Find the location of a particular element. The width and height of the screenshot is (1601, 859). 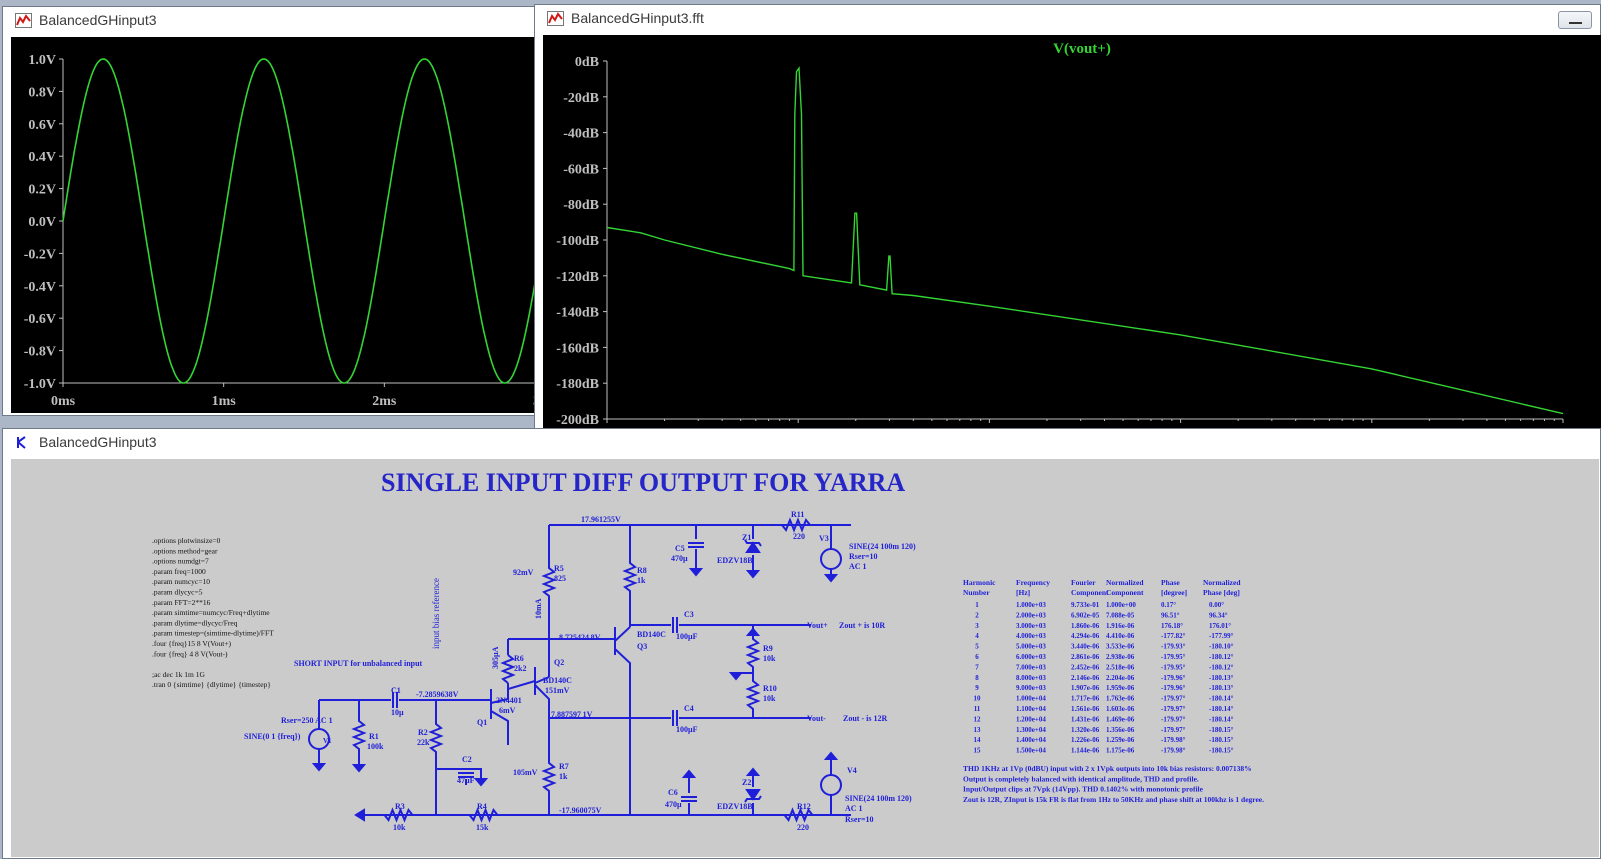

fourier-cell: -180.14° is located at coordinates (1221, 719).